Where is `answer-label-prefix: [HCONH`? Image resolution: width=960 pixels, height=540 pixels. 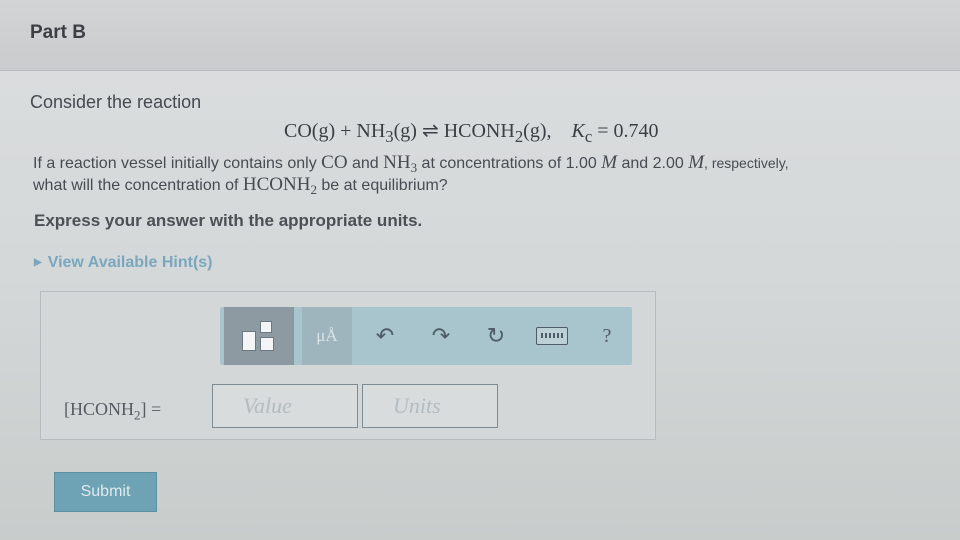
answer-label-prefix: [HCONH is located at coordinates (99, 409).